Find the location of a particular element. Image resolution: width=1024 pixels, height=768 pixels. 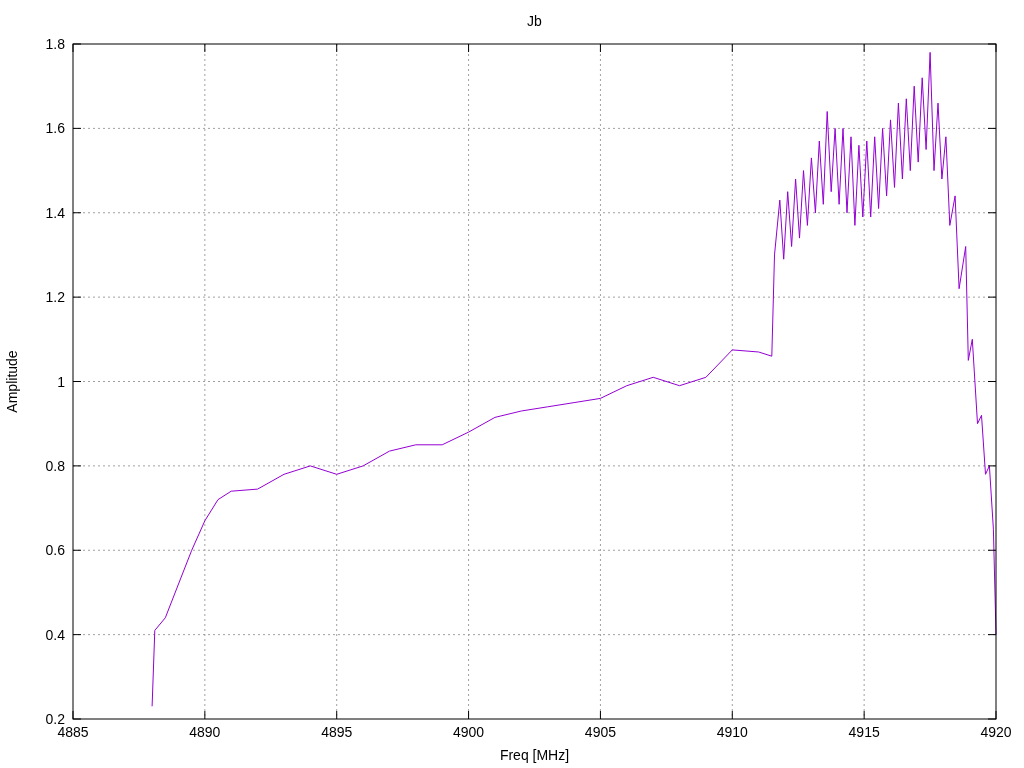

axis-tick-label: 1.8 is located at coordinates (55, 44).